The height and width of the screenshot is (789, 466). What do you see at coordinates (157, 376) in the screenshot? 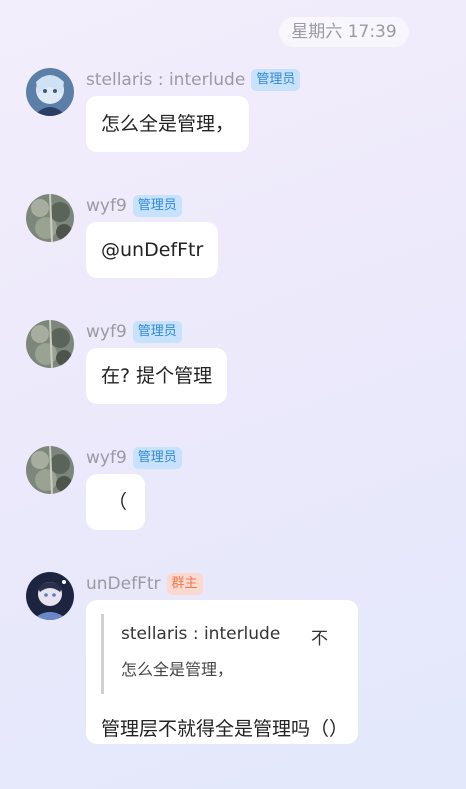
I see `message-bubble: 在? 提个管理` at bounding box center [157, 376].